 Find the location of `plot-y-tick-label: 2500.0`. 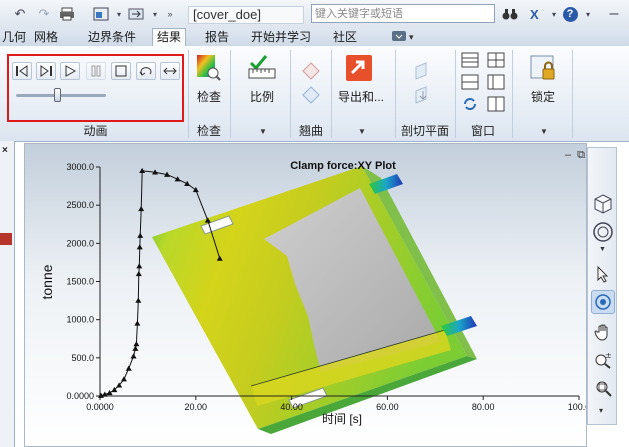

plot-y-tick-label: 2500.0 is located at coordinates (80, 205).